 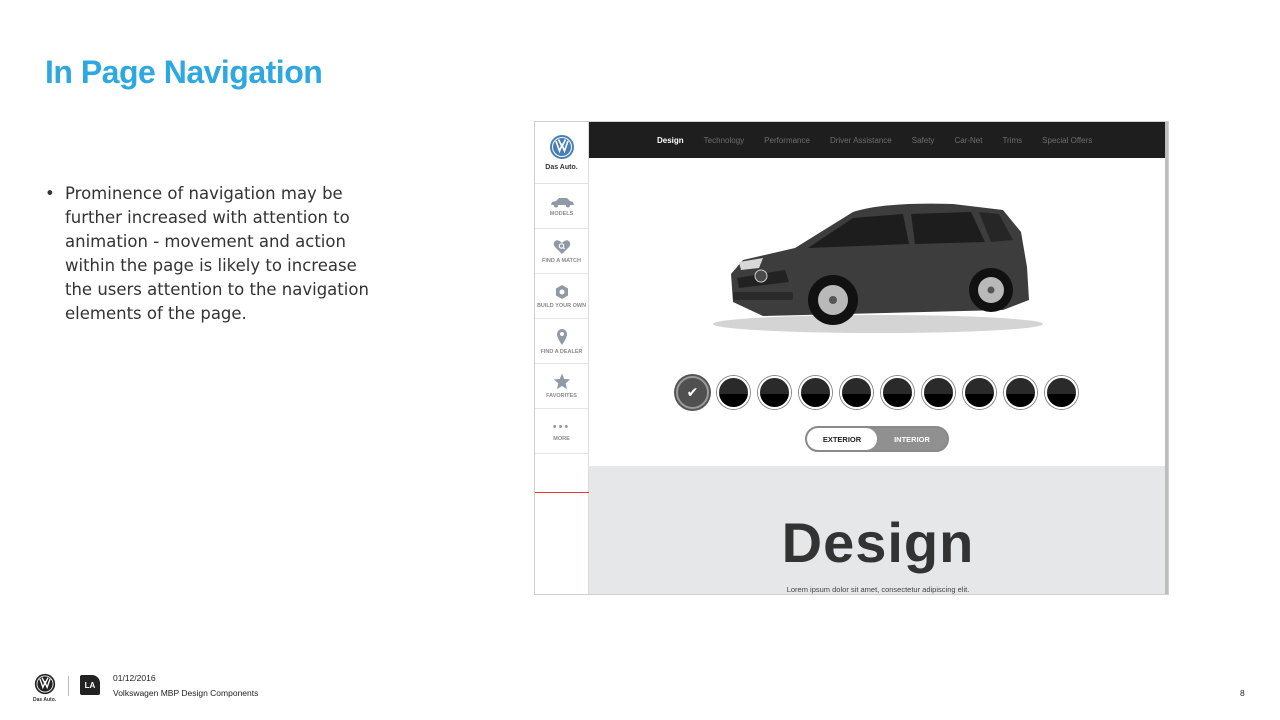 What do you see at coordinates (878, 542) in the screenshot?
I see `section-heading: Design` at bounding box center [878, 542].